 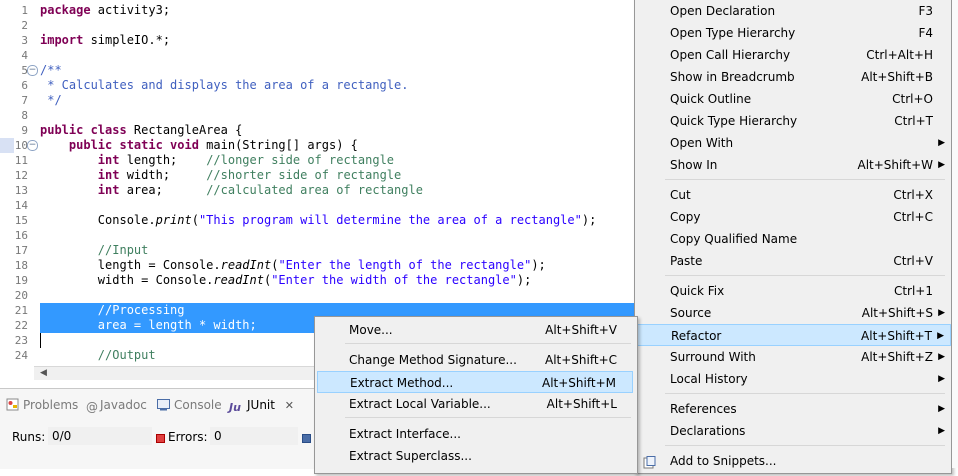 I want to click on code-line: 17 //Input, so click(x=317, y=250).